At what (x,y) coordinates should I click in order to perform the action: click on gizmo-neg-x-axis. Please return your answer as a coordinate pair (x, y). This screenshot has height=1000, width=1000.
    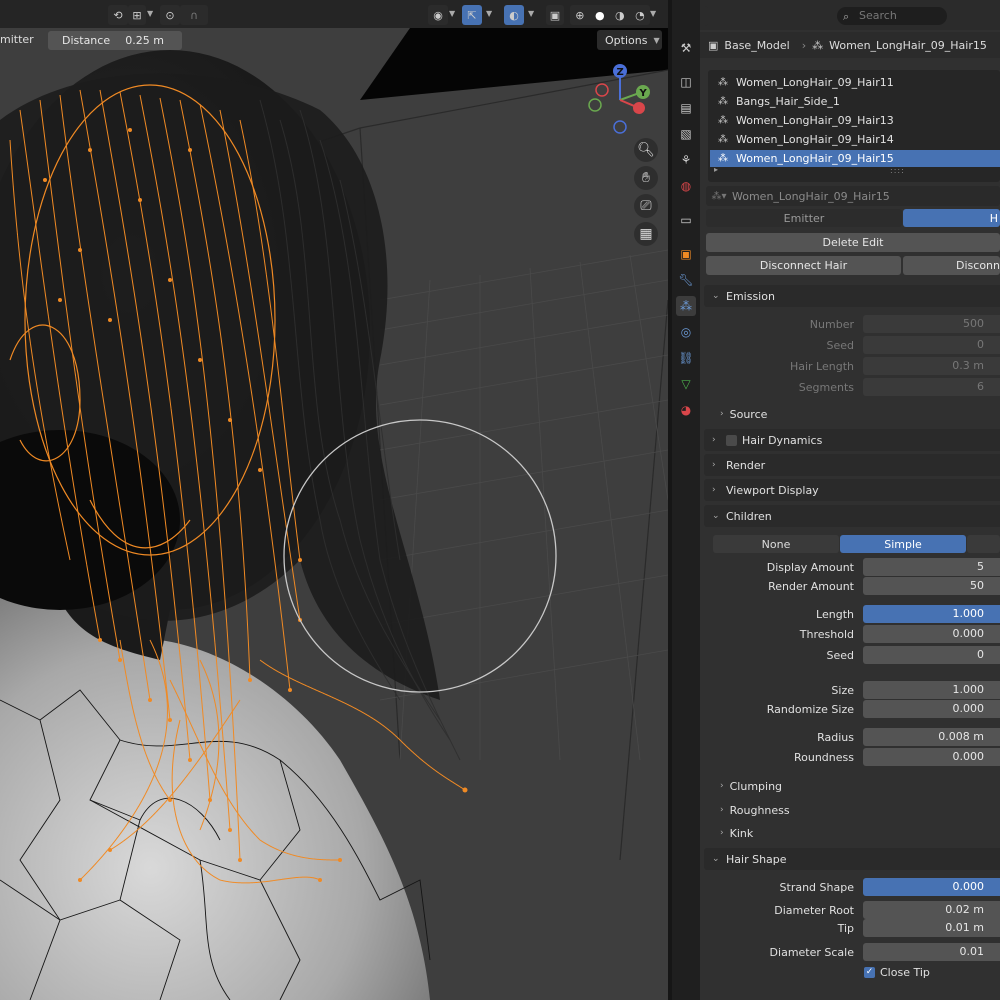
    Looking at the image, I should click on (602, 90).